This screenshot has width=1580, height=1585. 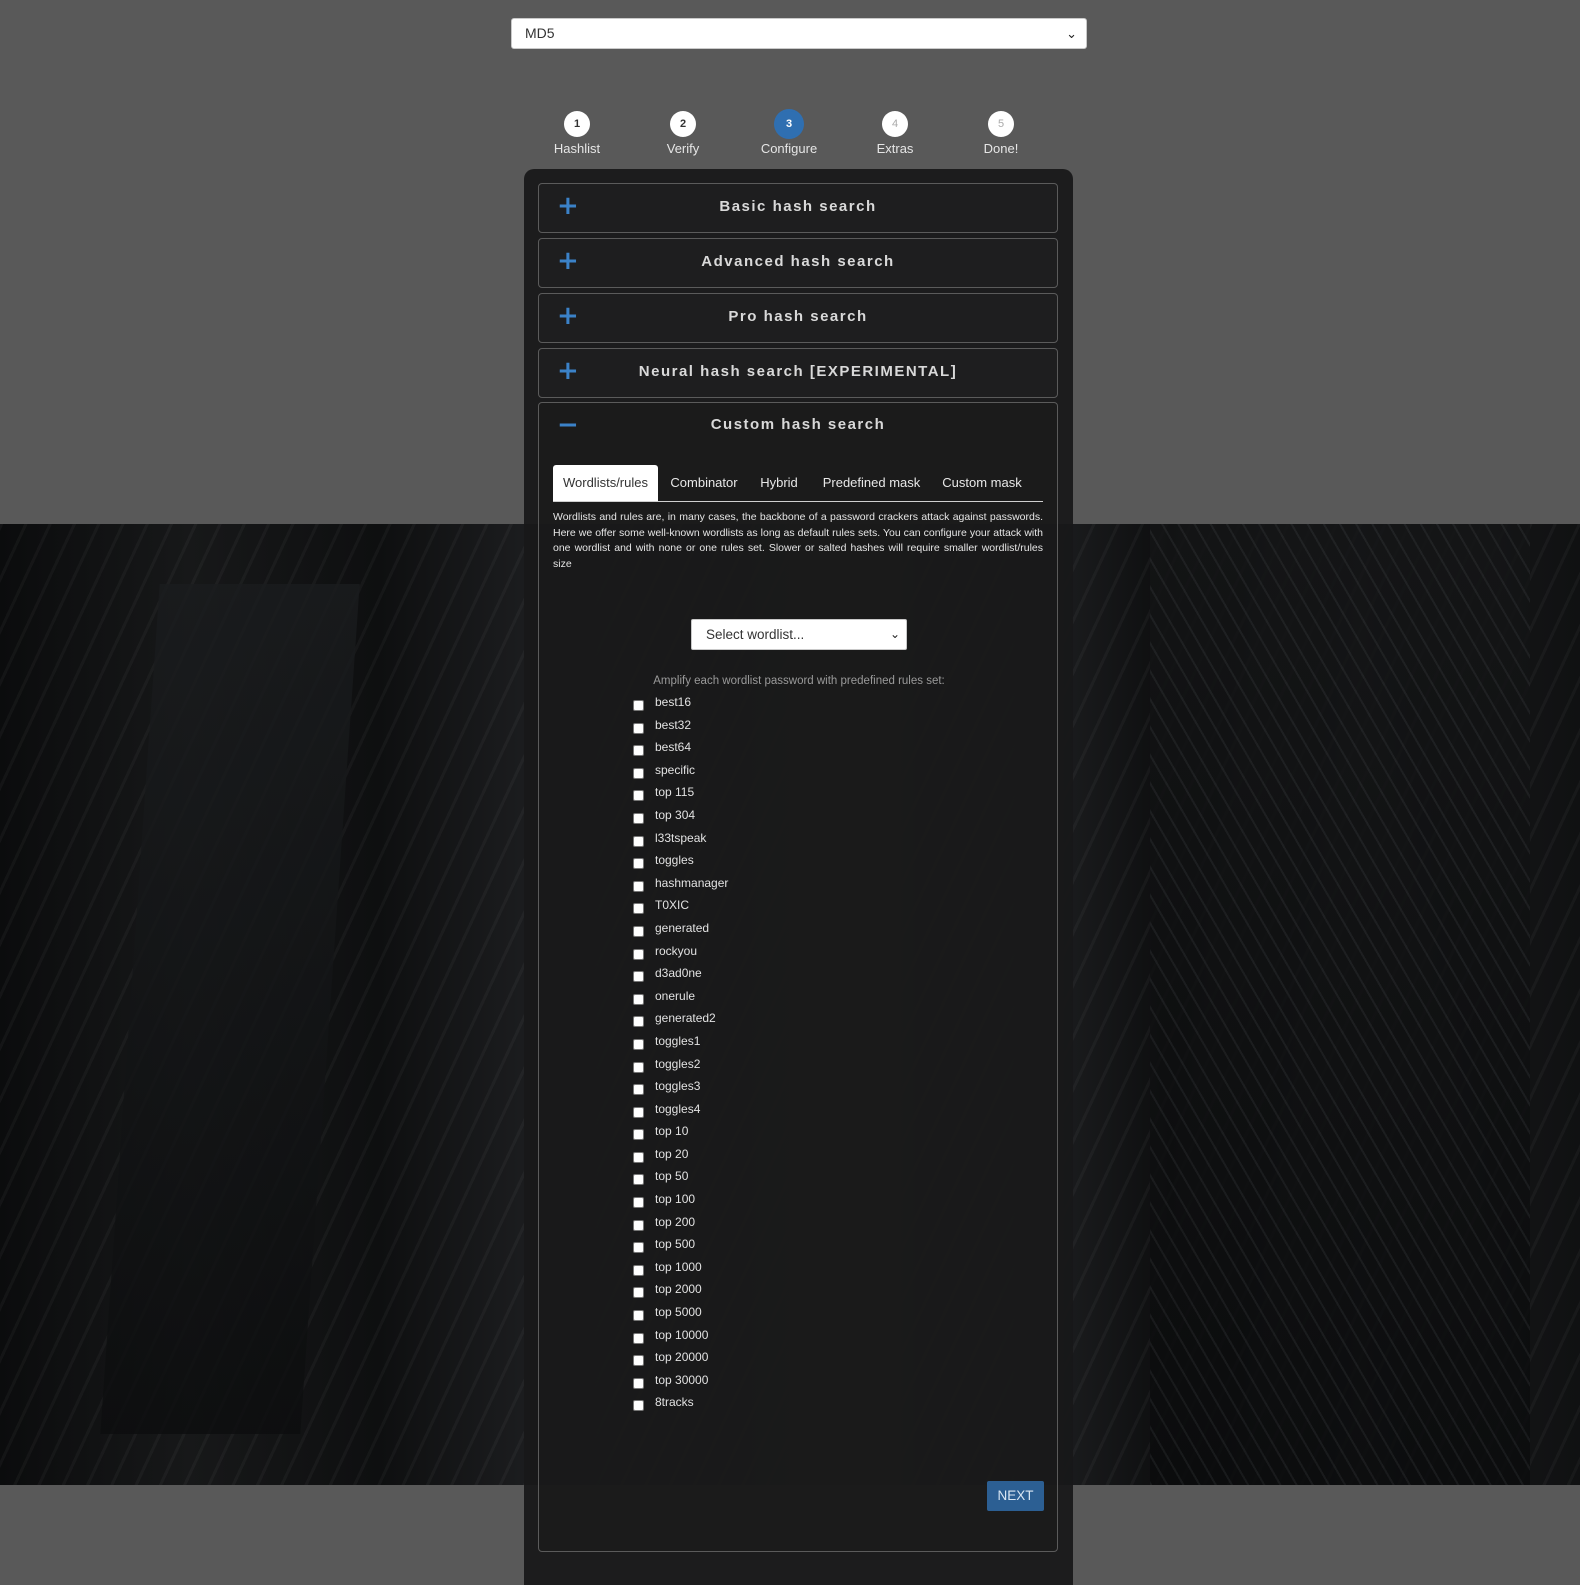 I want to click on rule-item: top 200, so click(x=758, y=1225).